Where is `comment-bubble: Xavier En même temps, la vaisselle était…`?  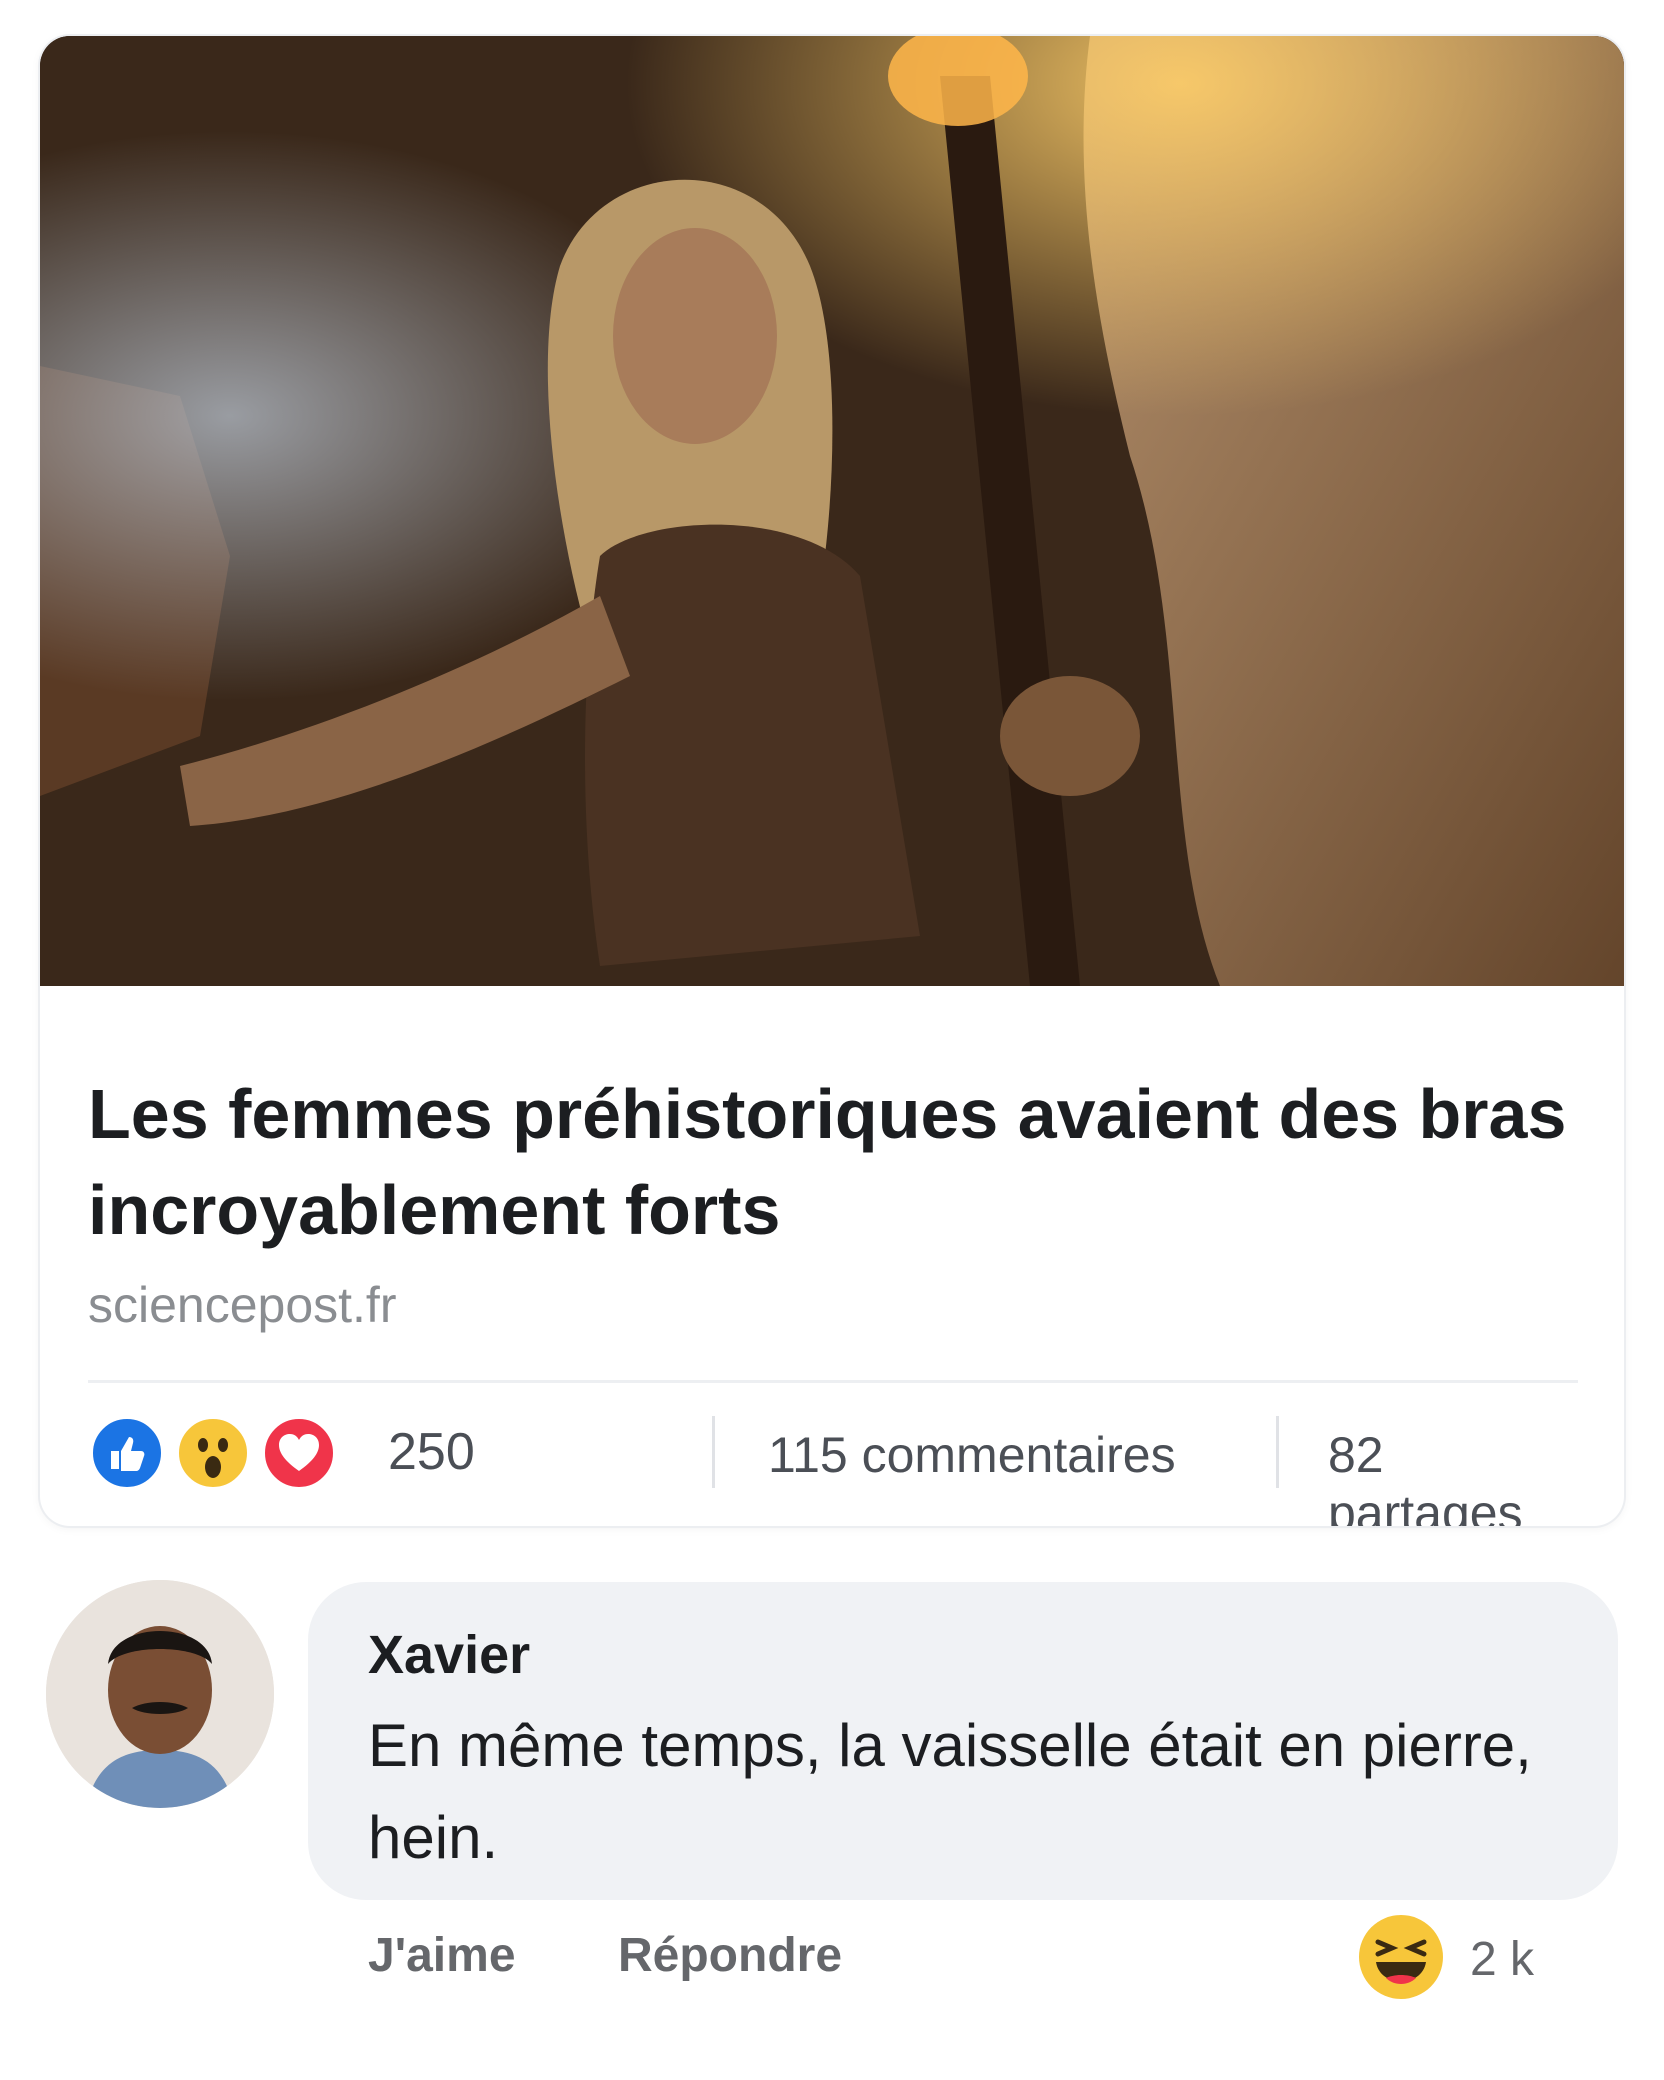
comment-bubble: Xavier En même temps, la vaisselle était… is located at coordinates (963, 1741).